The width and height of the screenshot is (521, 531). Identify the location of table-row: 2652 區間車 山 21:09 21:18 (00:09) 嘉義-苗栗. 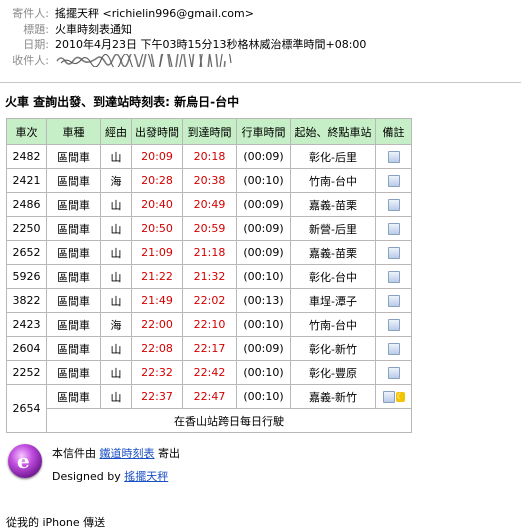
(209, 252).